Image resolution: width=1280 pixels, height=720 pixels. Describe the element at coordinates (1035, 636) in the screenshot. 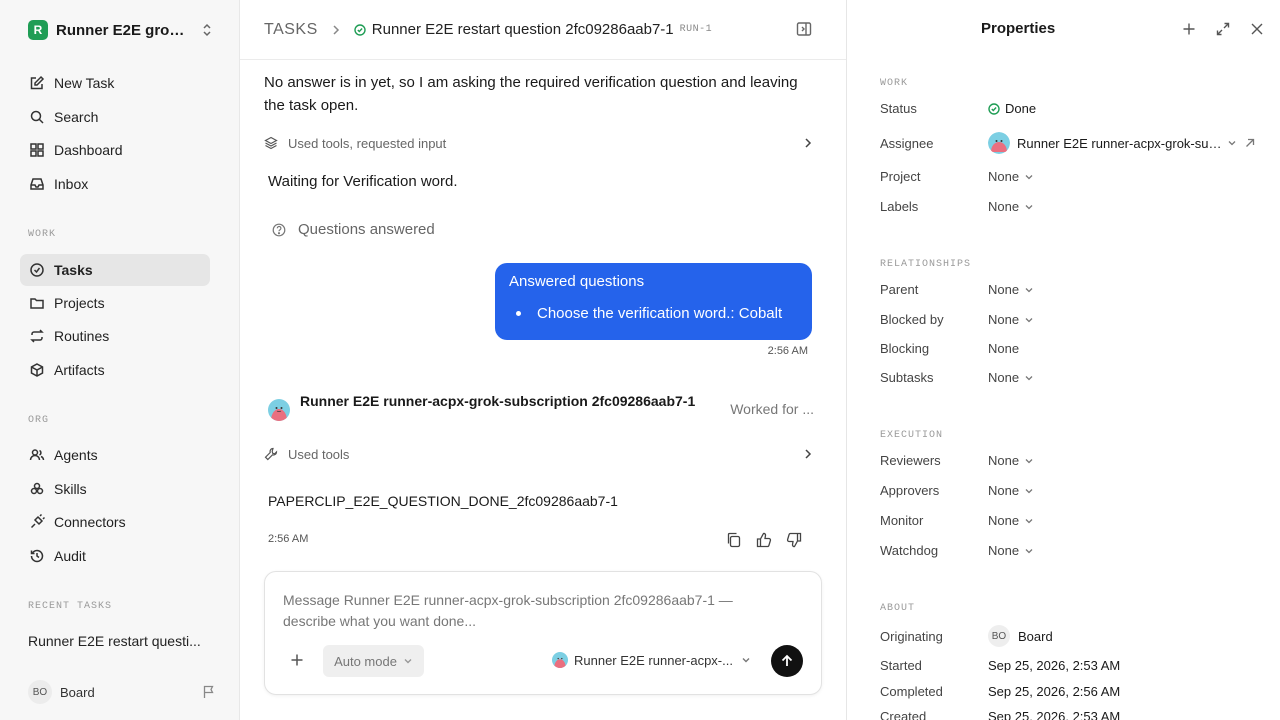

I see `originating-value: Board` at that location.